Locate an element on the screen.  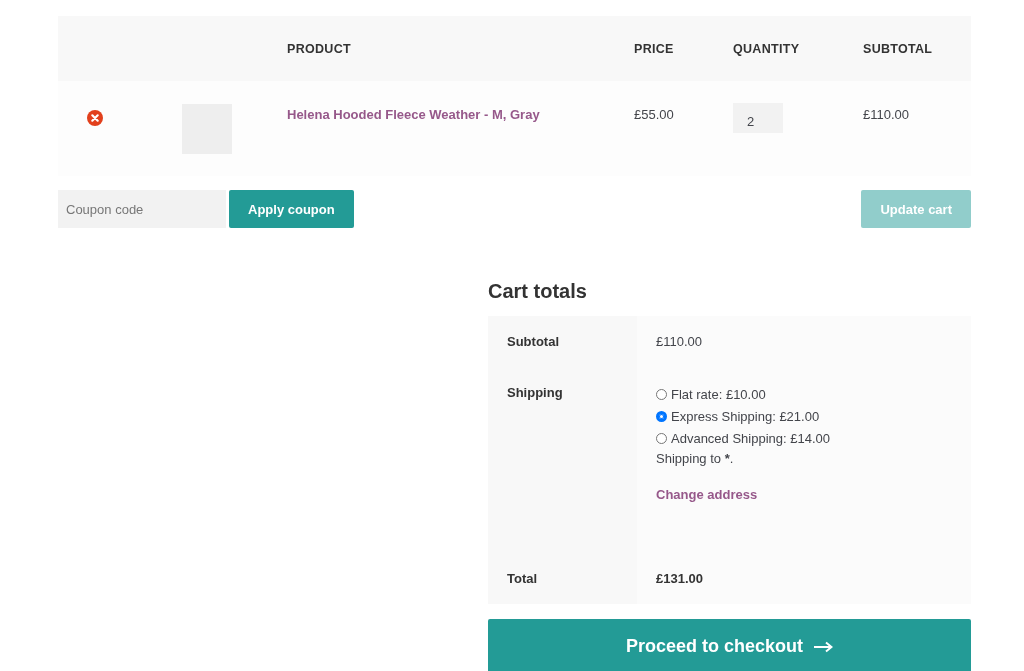
column-header: SUBTOTAL is located at coordinates (898, 48).